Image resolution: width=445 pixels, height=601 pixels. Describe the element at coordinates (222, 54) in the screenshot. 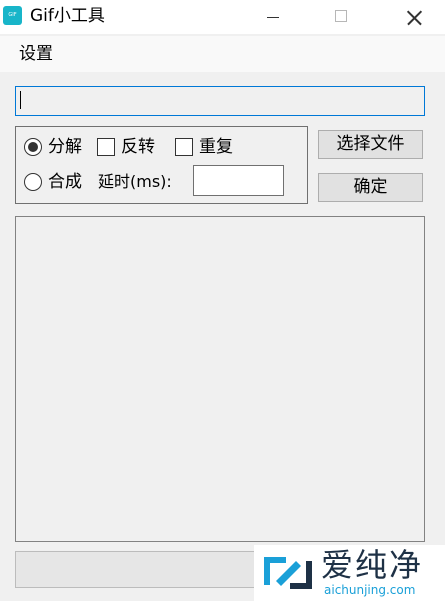

I see `menu-bar: 设置` at that location.